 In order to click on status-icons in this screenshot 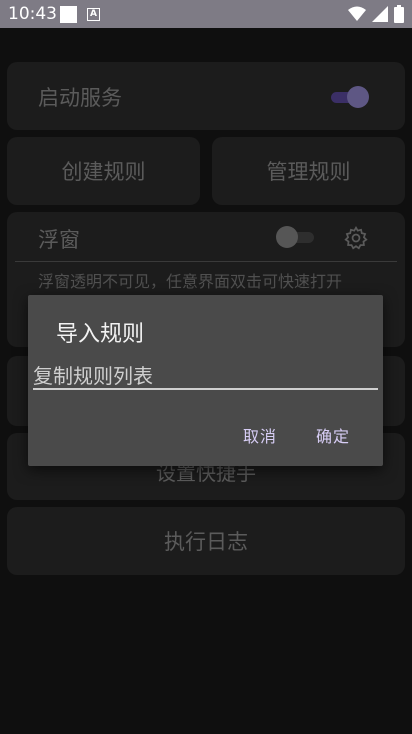, I will do `click(376, 14)`.